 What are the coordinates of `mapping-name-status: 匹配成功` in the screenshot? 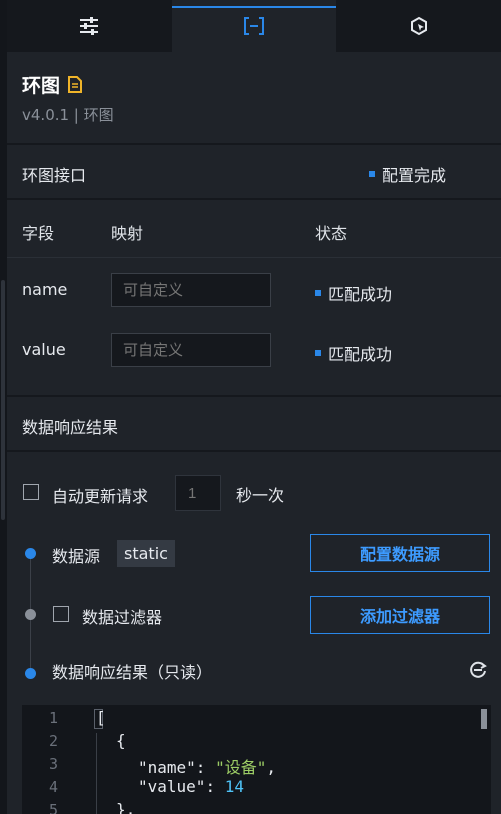 It's located at (353, 293).